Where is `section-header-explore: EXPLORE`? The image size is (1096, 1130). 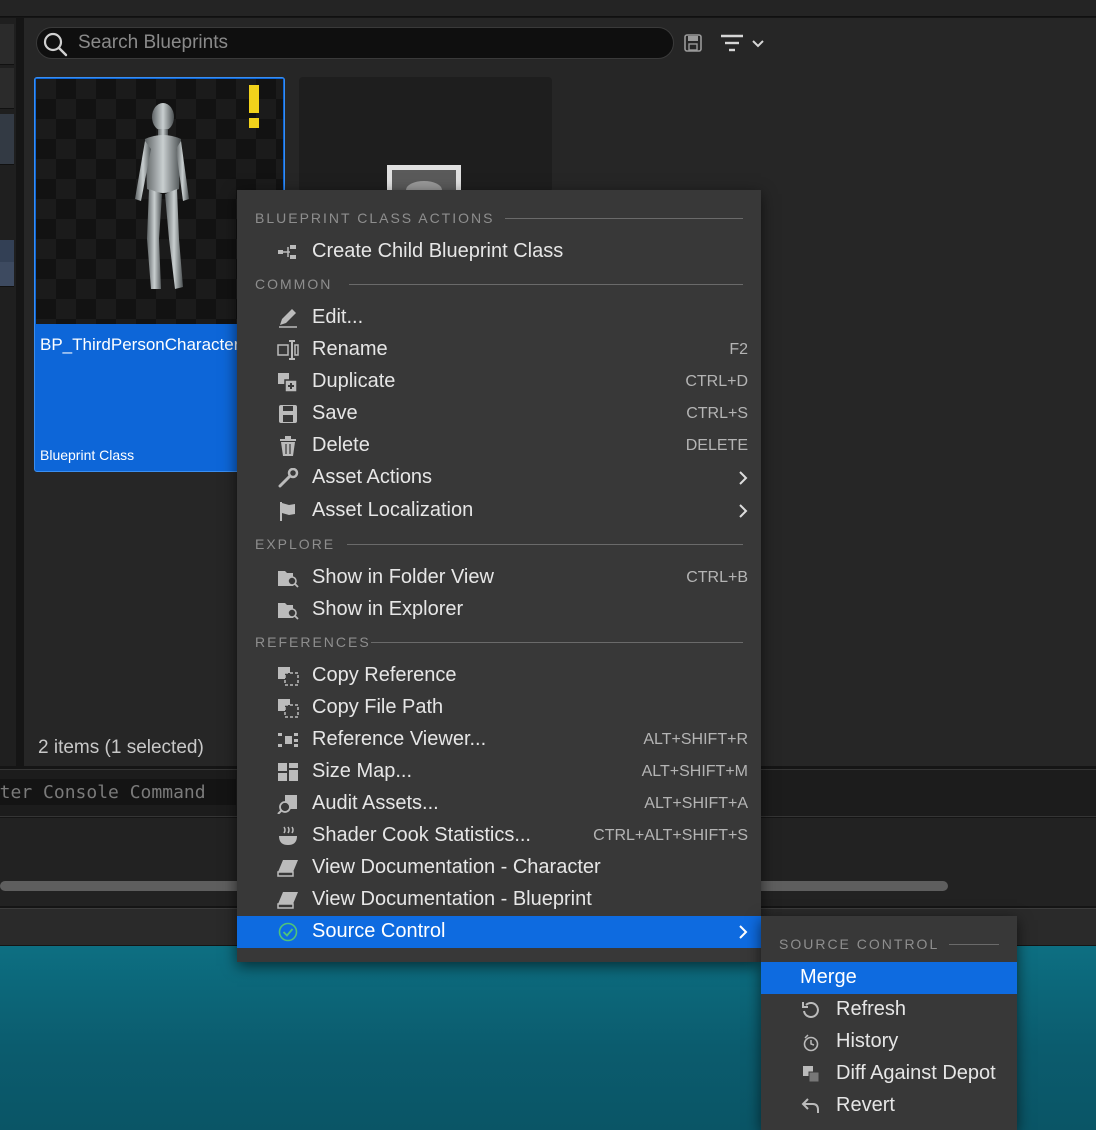 section-header-explore: EXPLORE is located at coordinates (295, 544).